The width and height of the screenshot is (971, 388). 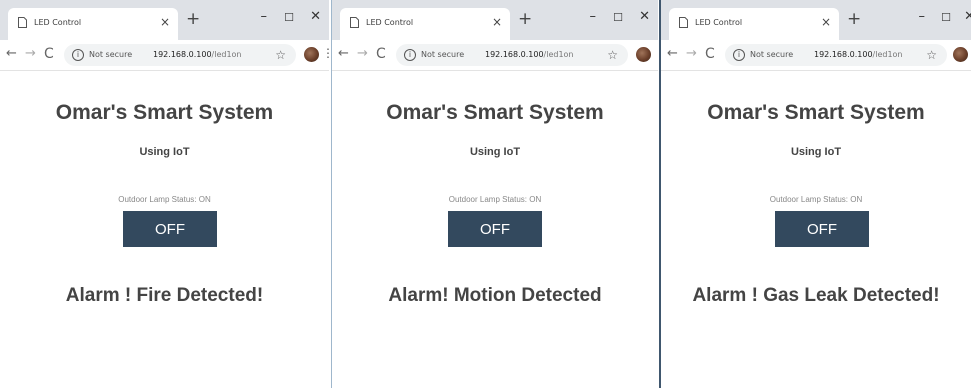 I want to click on alarm-message: Alarm ! Gas Leak Detected!, so click(x=816, y=295).